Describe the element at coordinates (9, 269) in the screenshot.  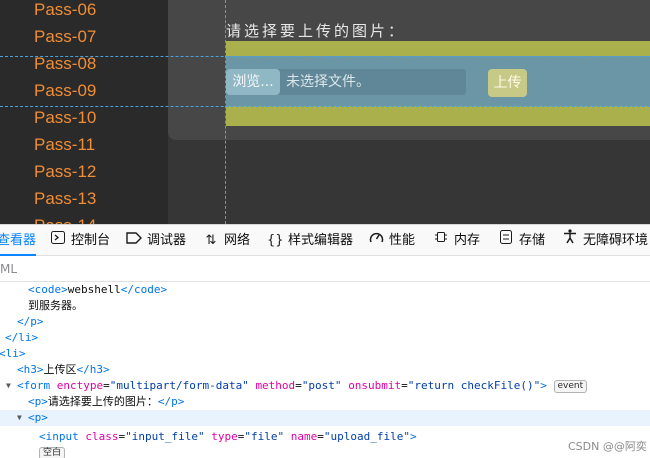
I see `search-placeholder: ML` at that location.